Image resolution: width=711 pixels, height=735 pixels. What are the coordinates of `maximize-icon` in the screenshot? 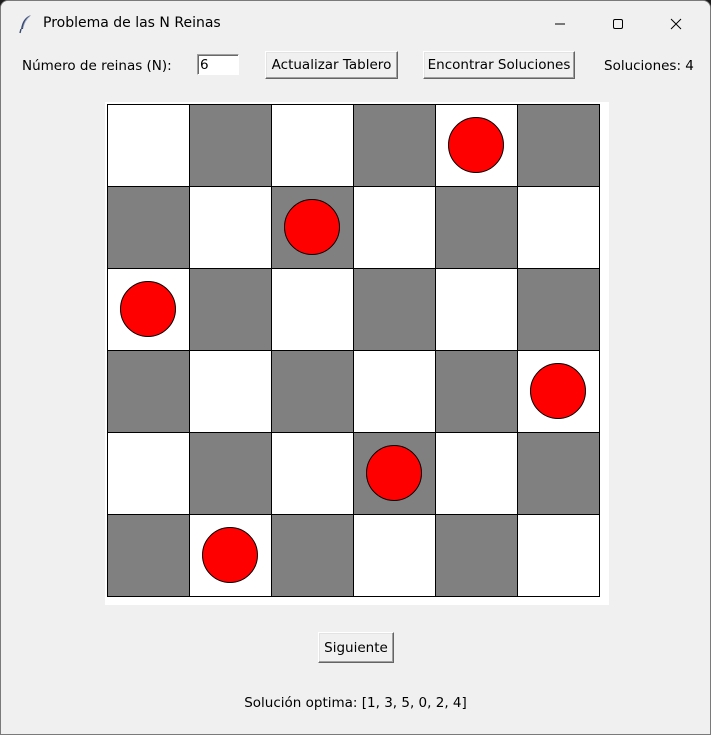 It's located at (618, 24).